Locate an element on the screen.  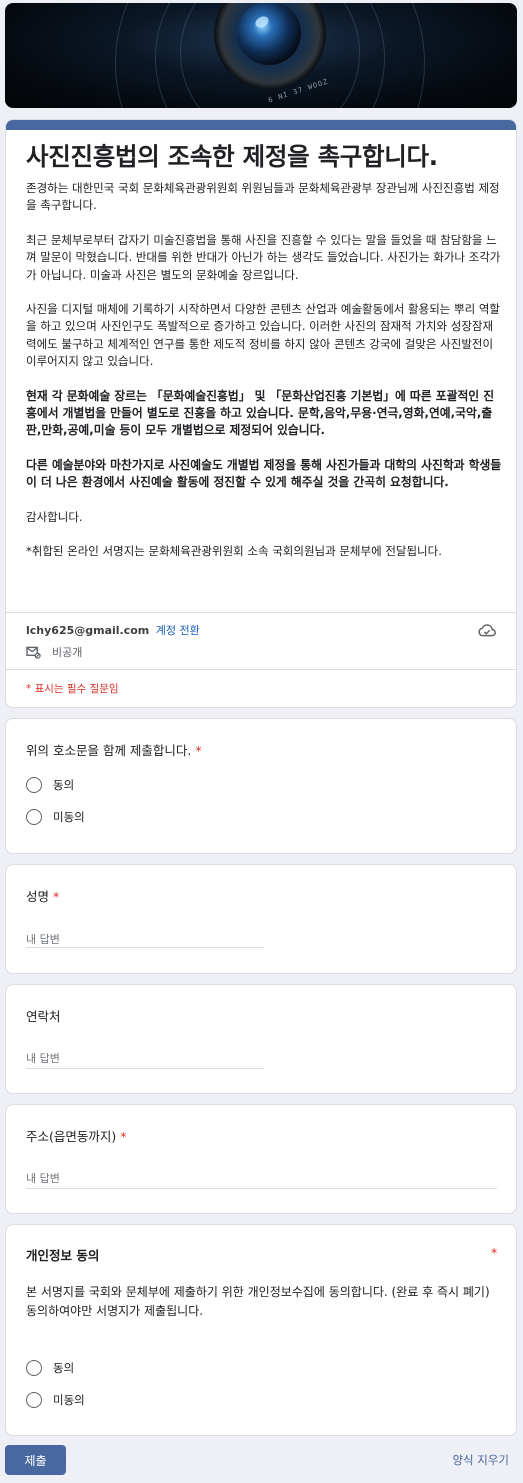
question-card-submit-appeal: 위의 호소문을 함께 제출합니다. * 동의 미동의 is located at coordinates (261, 786).